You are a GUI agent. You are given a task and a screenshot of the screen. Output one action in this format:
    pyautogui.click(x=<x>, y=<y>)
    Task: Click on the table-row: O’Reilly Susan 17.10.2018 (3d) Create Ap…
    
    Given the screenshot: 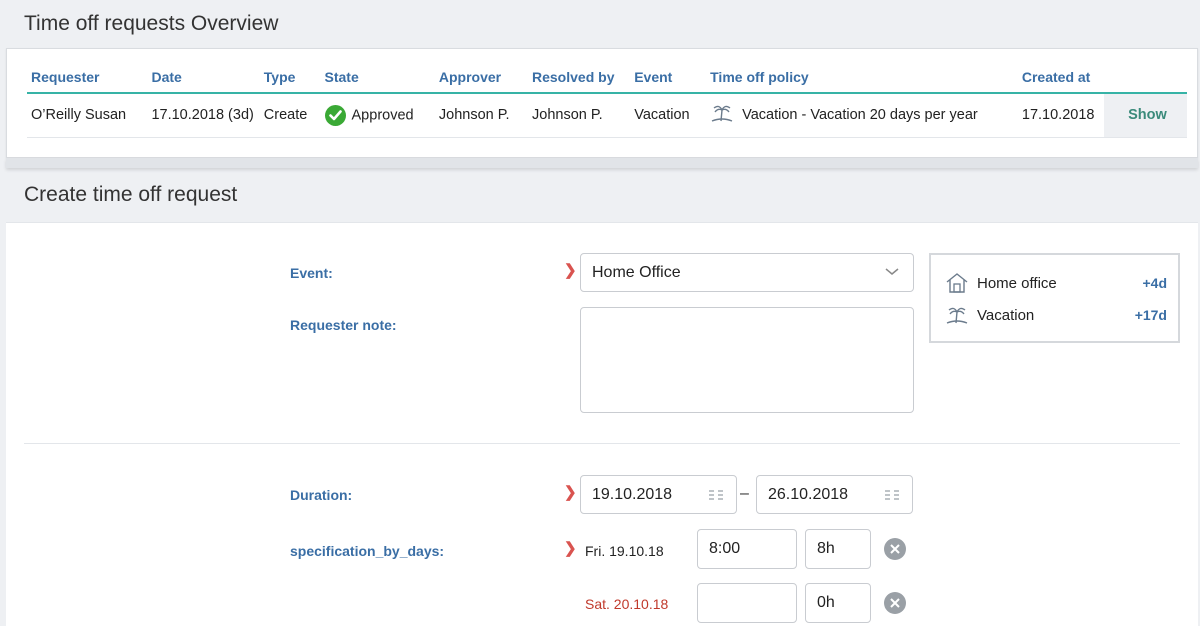 What is the action you would take?
    pyautogui.click(x=607, y=115)
    